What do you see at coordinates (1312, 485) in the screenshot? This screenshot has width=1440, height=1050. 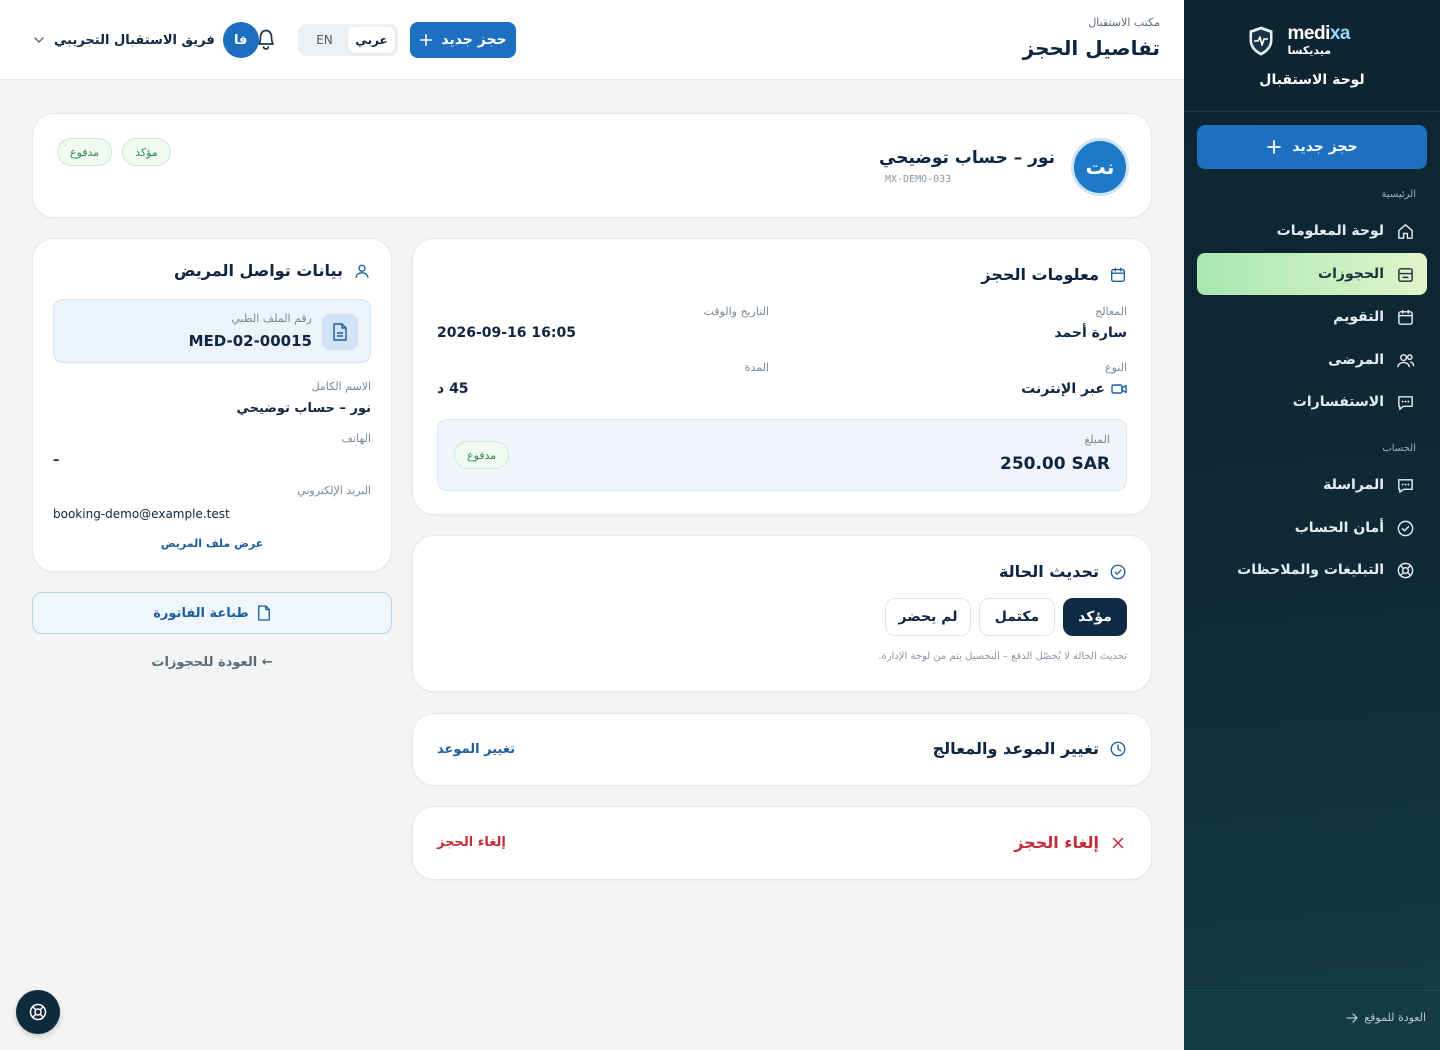 I see `sidebar-item-messaging: المراسلة` at bounding box center [1312, 485].